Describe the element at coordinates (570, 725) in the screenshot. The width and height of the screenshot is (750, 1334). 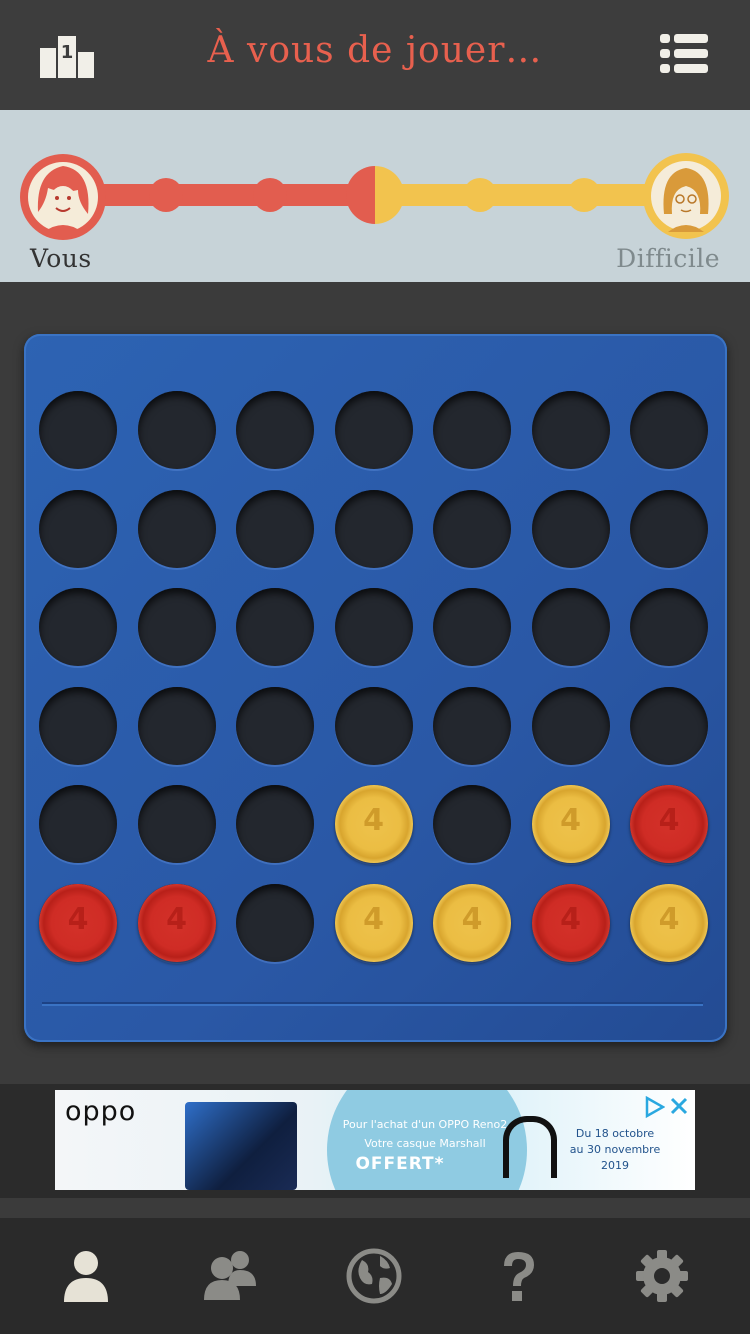
I see `board-cell-r4-c6` at that location.